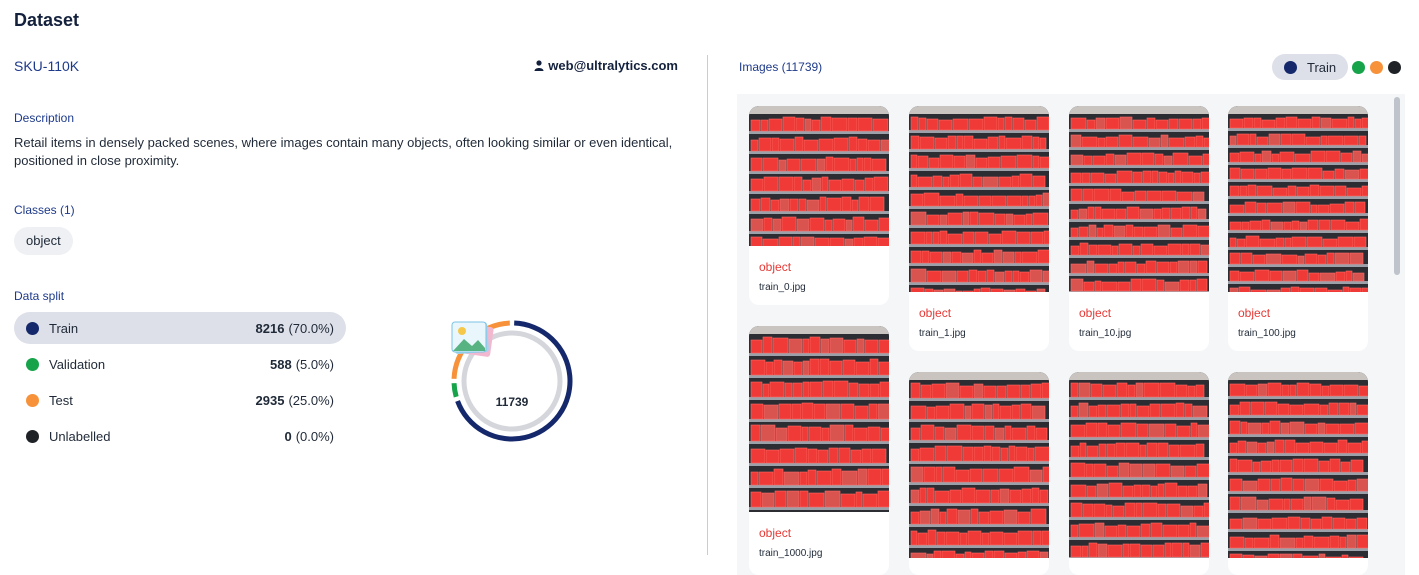 This screenshot has width=1419, height=575. What do you see at coordinates (1267, 333) in the screenshot?
I see `card-filename: train_100.jpg` at bounding box center [1267, 333].